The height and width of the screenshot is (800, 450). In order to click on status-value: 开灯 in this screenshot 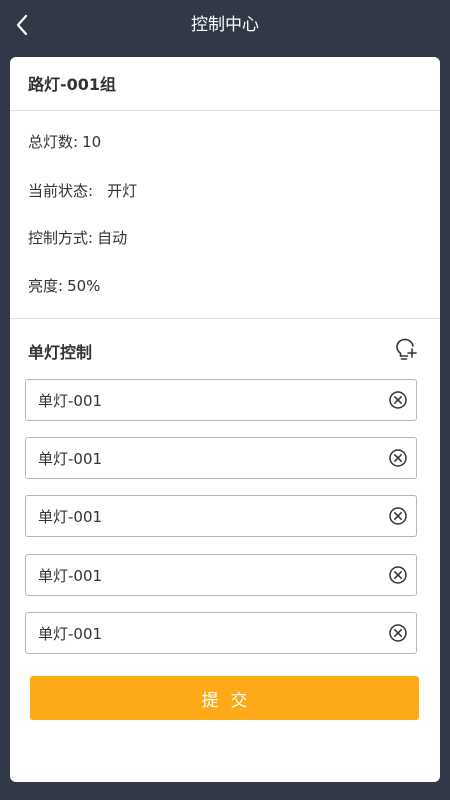, I will do `click(122, 191)`.